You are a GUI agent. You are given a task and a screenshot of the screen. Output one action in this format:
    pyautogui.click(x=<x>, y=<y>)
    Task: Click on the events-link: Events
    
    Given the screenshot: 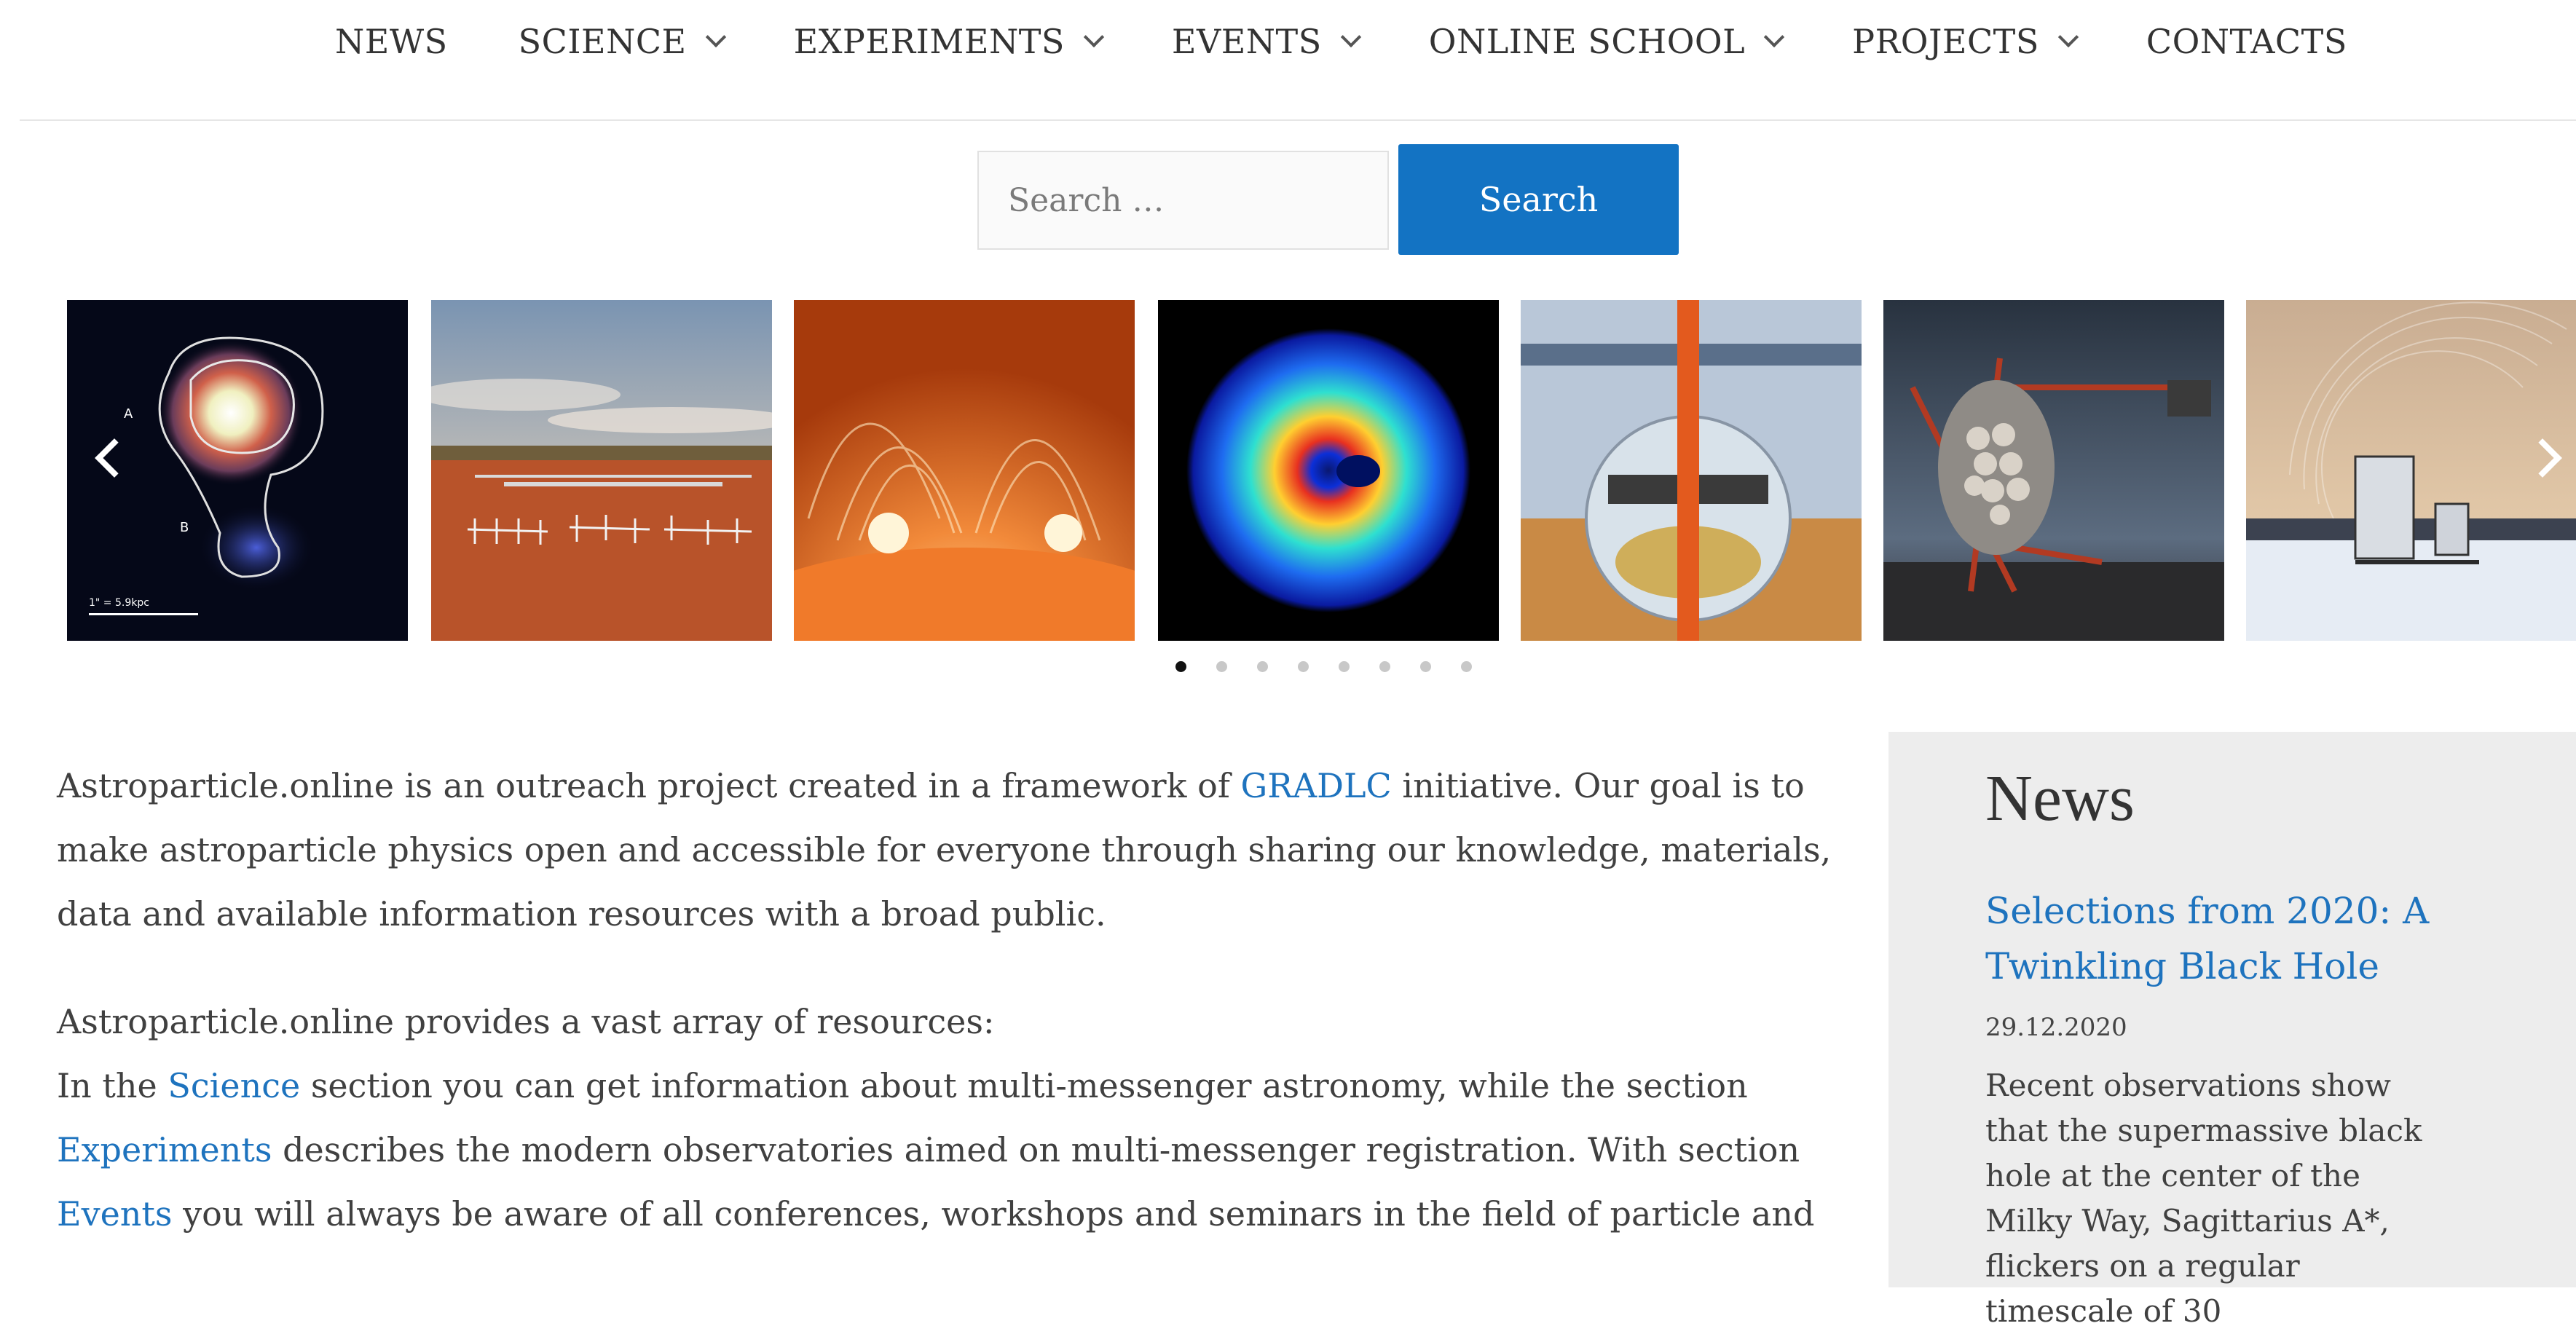 What is the action you would take?
    pyautogui.click(x=115, y=1214)
    